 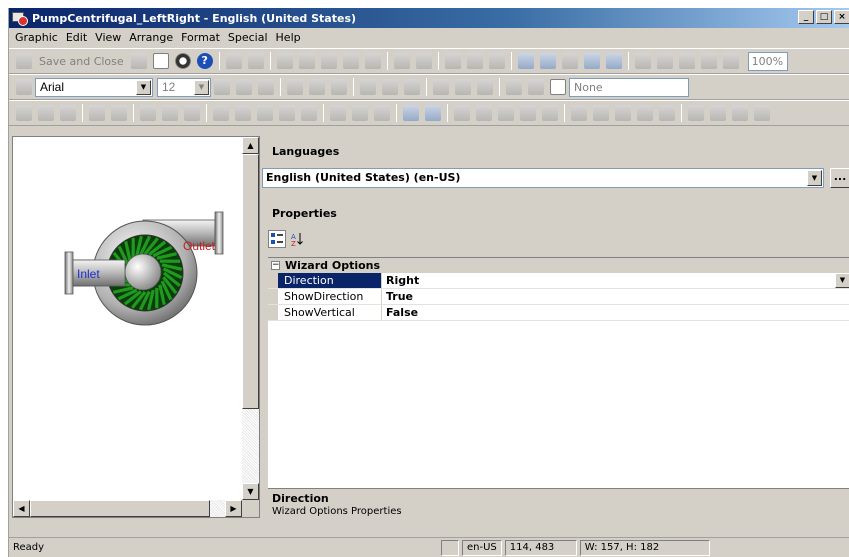 What do you see at coordinates (182, 61) in the screenshot?
I see `record-icon` at bounding box center [182, 61].